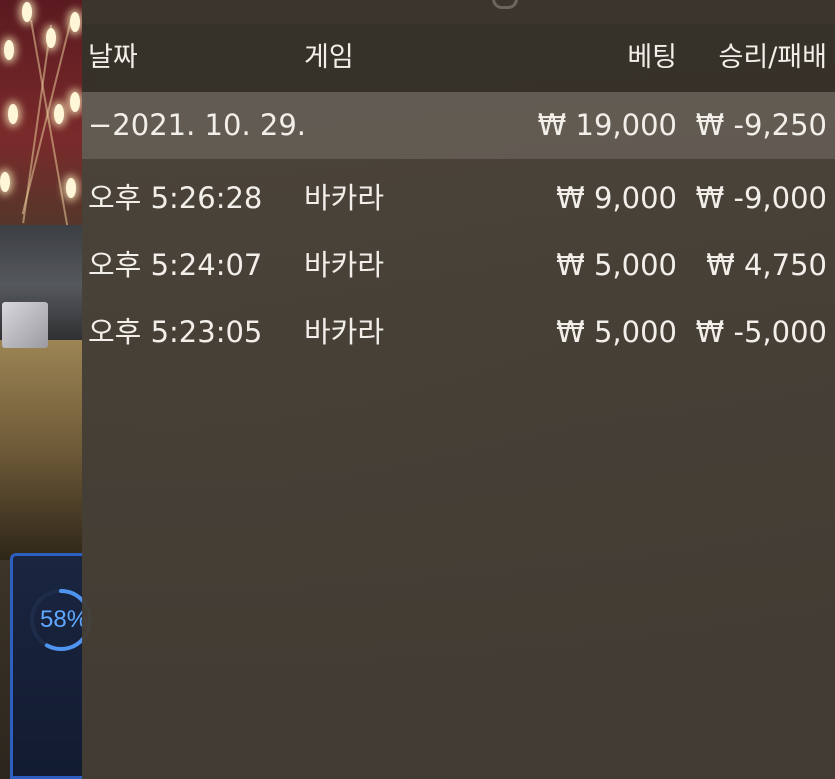  I want to click on history-row: 오후 5:26:28 바카라 ₩ 9,000 ₩ -9,000, so click(458, 198).